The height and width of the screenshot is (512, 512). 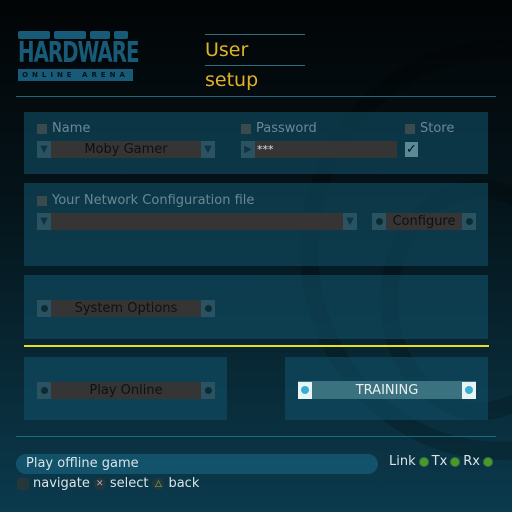 What do you see at coordinates (75, 75) in the screenshot?
I see `logo-subtitle: ONLINE ARENA` at bounding box center [75, 75].